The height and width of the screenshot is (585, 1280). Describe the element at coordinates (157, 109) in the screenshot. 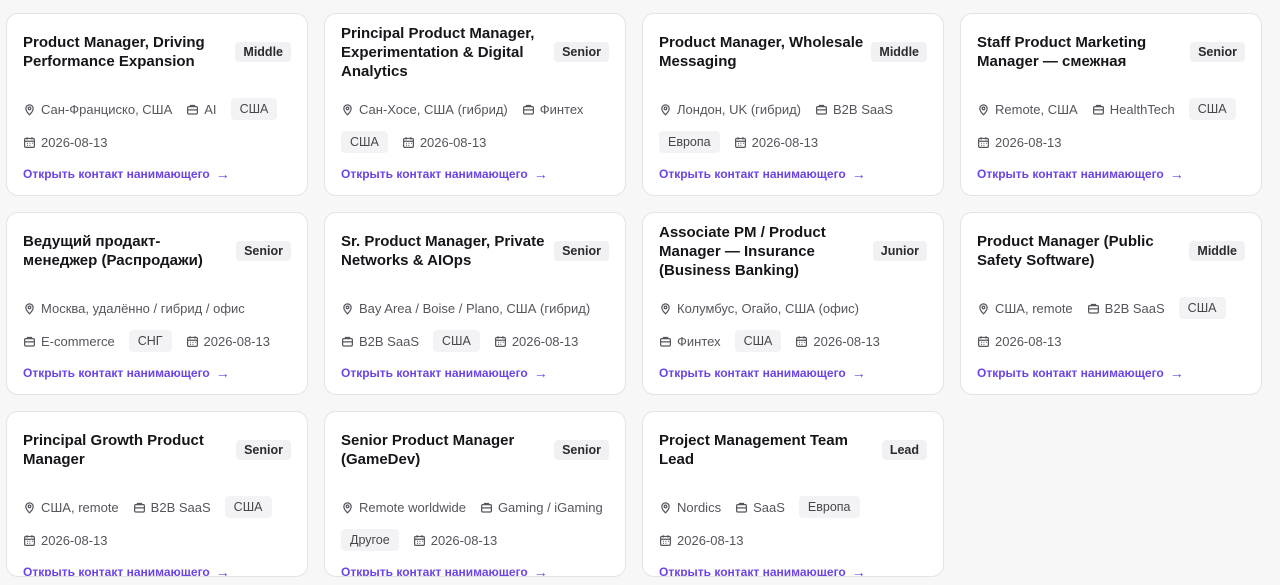

I see `meta-row: Сан-Франциско, США AI США` at that location.